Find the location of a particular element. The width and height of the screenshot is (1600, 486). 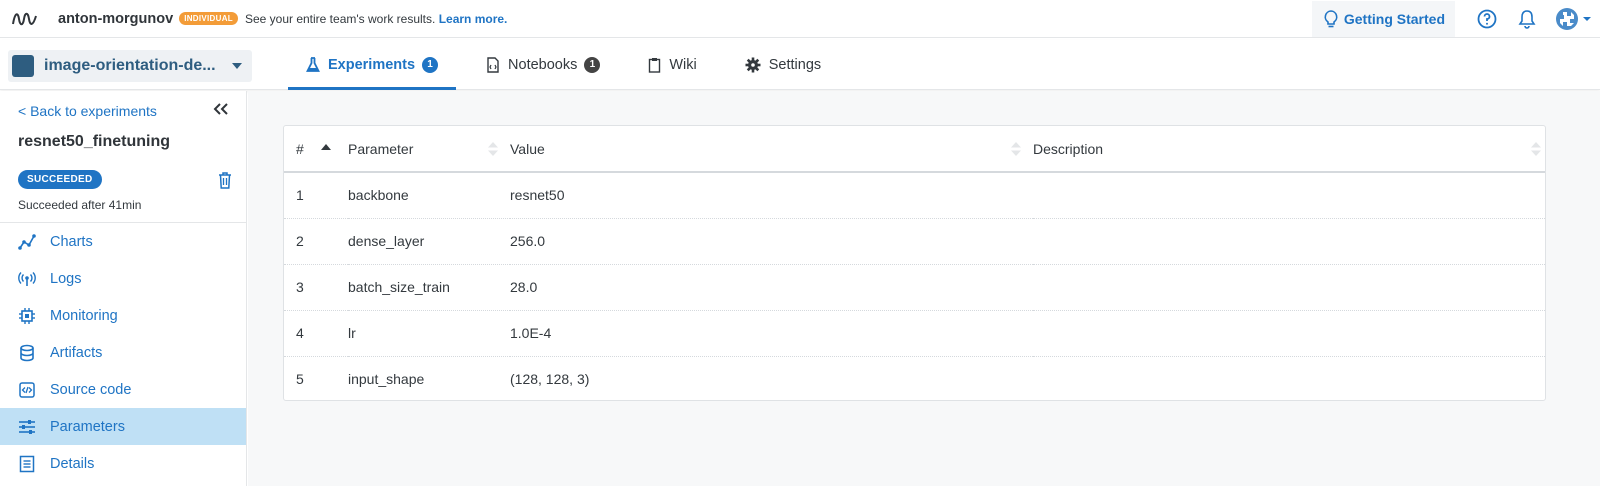

list-icon is located at coordinates (27, 463).